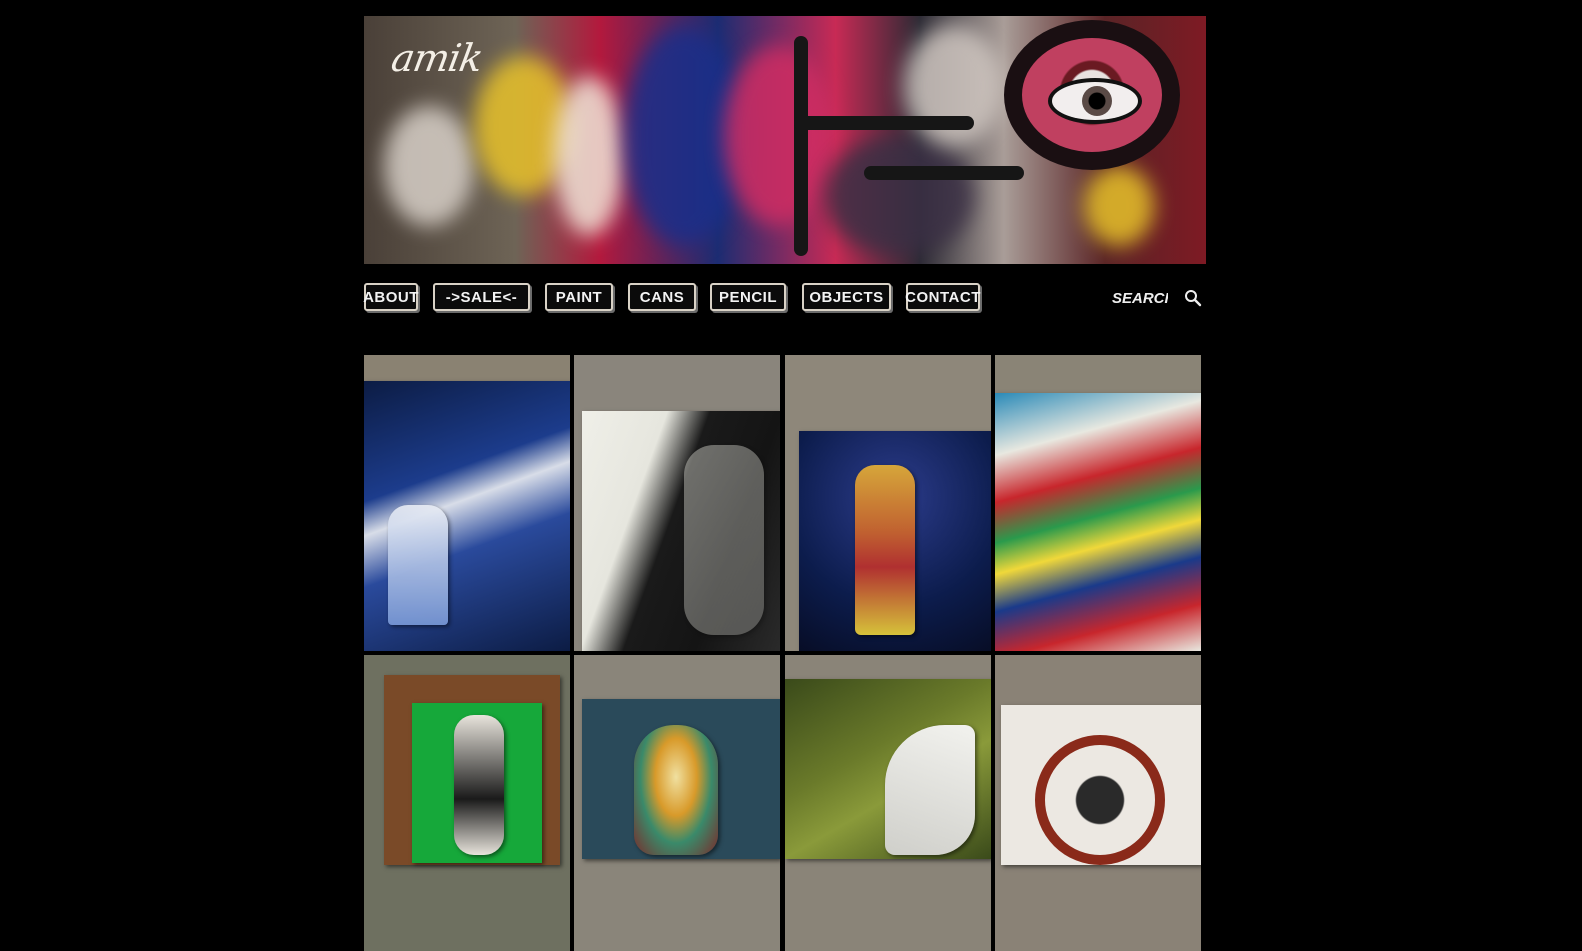 The width and height of the screenshot is (1582, 951). I want to click on nav-paint-button: PAINT, so click(579, 297).